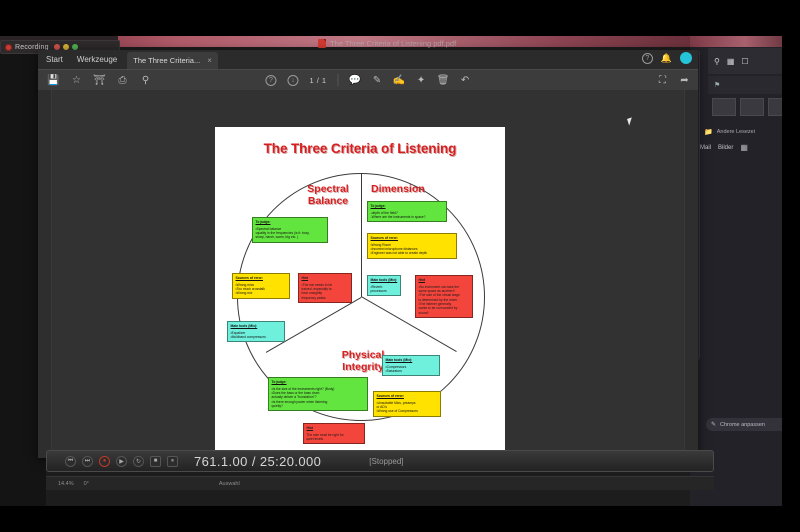 The image size is (800, 532). I want to click on customize-chrome-button: ✎ Chrome anpassen, so click(749, 424).